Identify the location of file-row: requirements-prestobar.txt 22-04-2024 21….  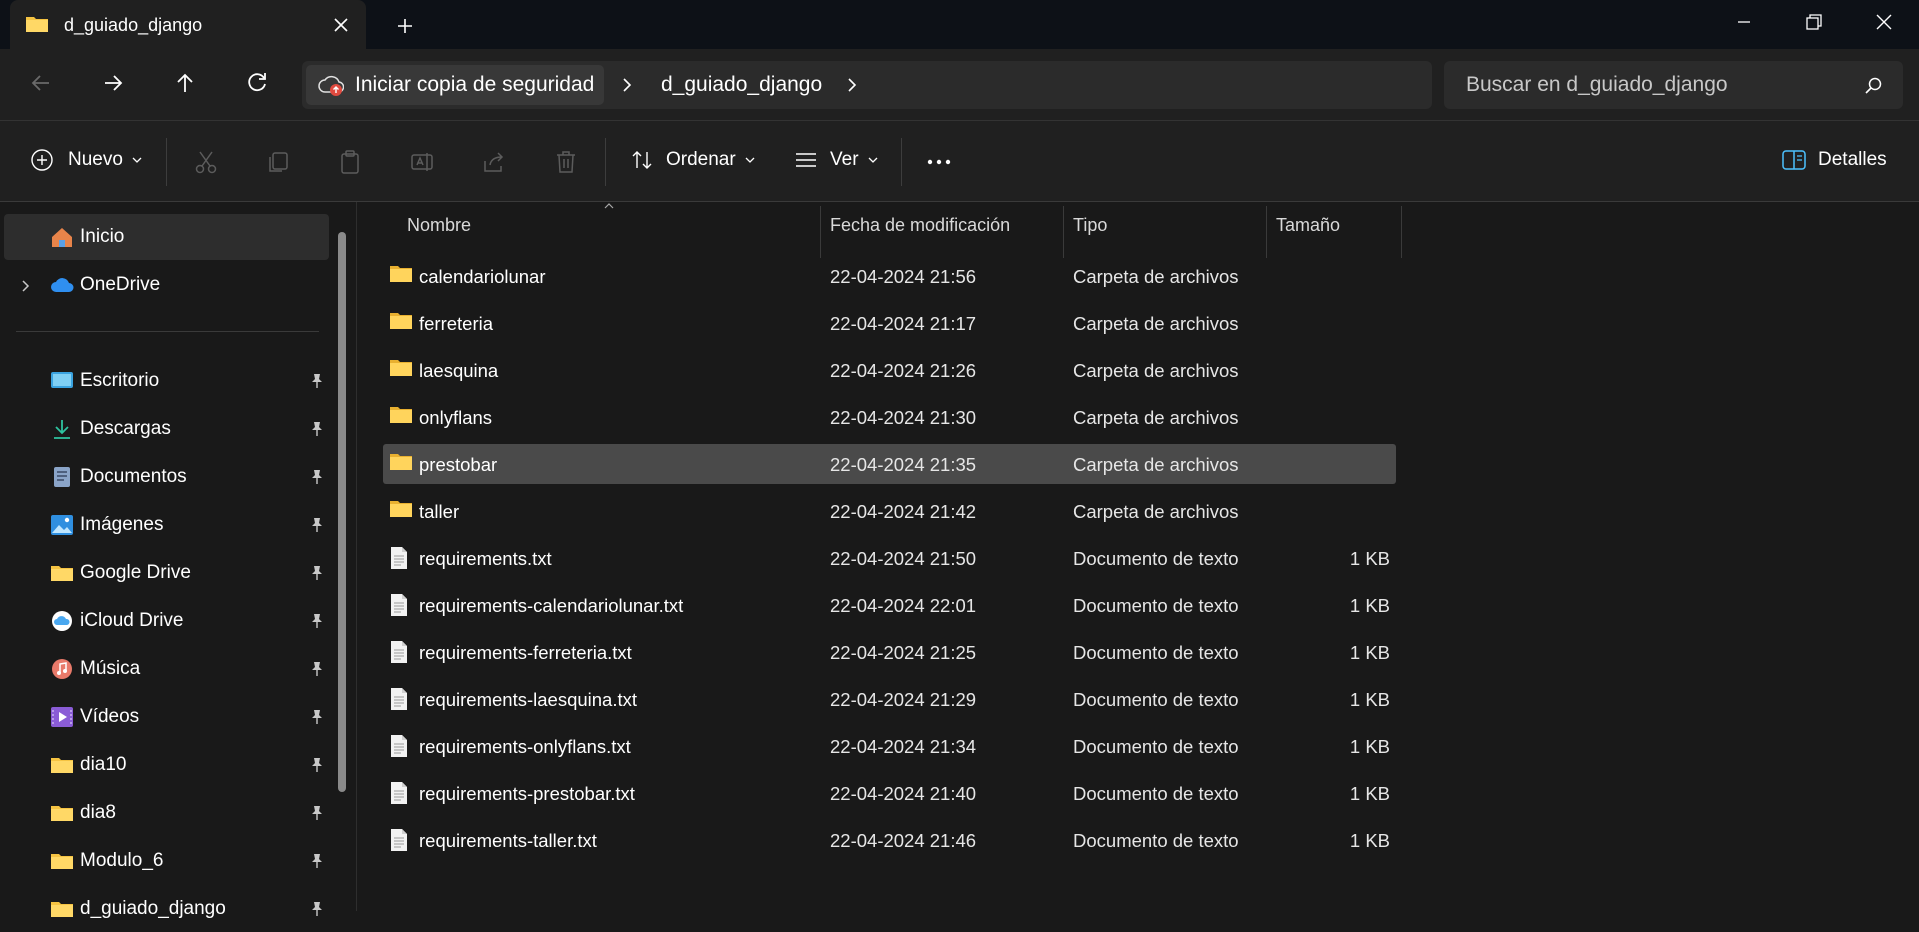
(889, 793).